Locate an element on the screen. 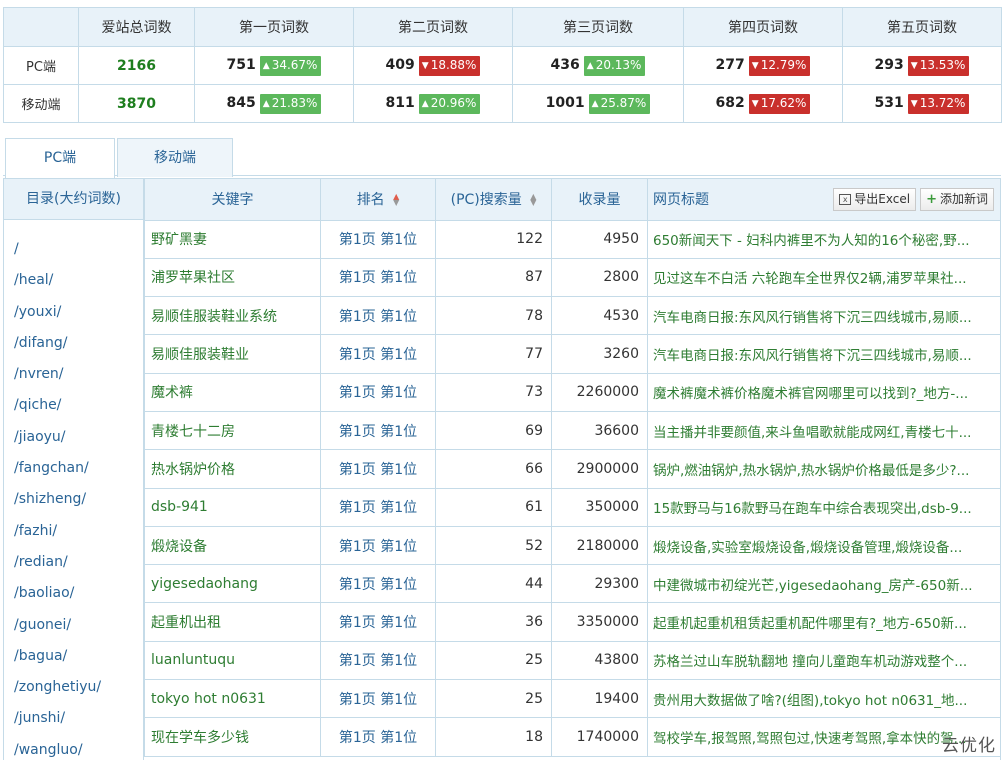 The width and height of the screenshot is (1004, 760). search-volume-cell: 69 is located at coordinates (493, 430).